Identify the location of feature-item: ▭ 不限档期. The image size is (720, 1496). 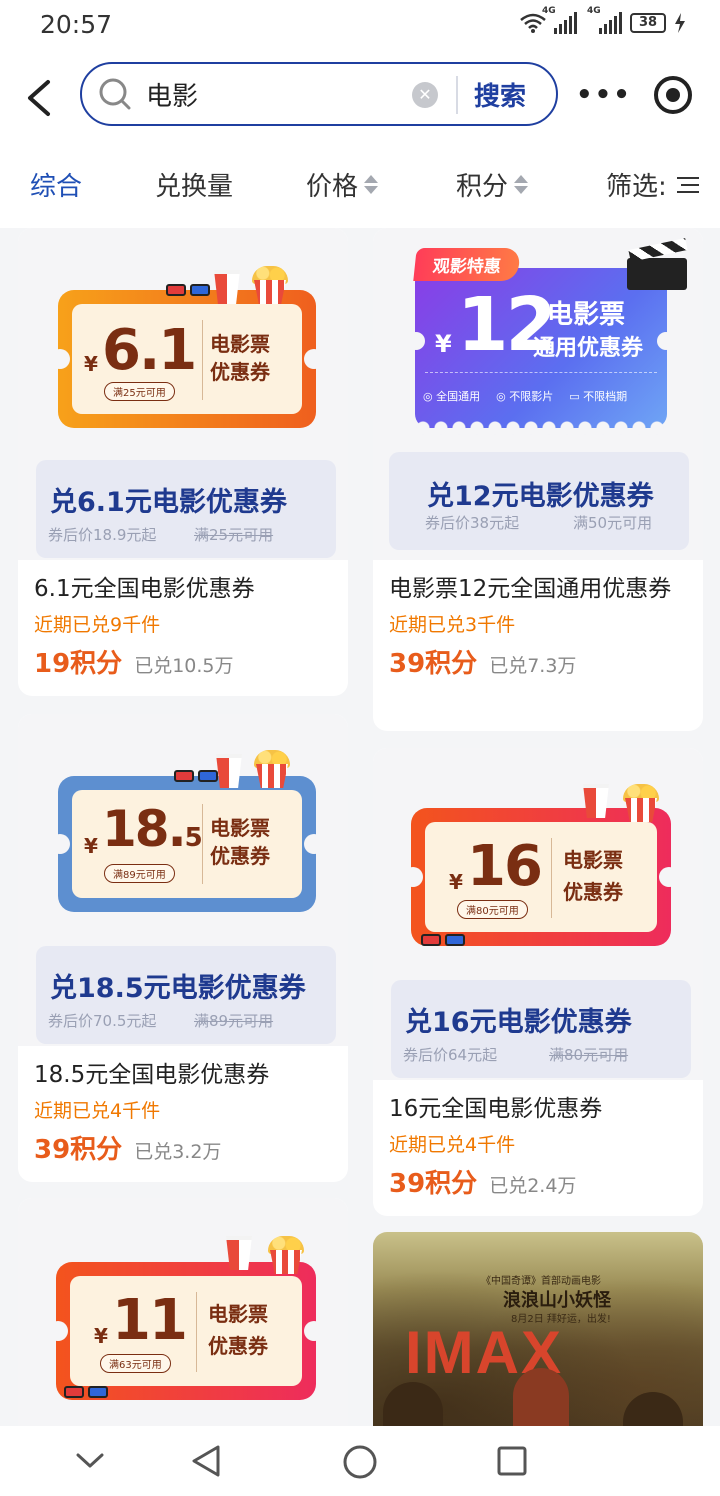
(598, 396).